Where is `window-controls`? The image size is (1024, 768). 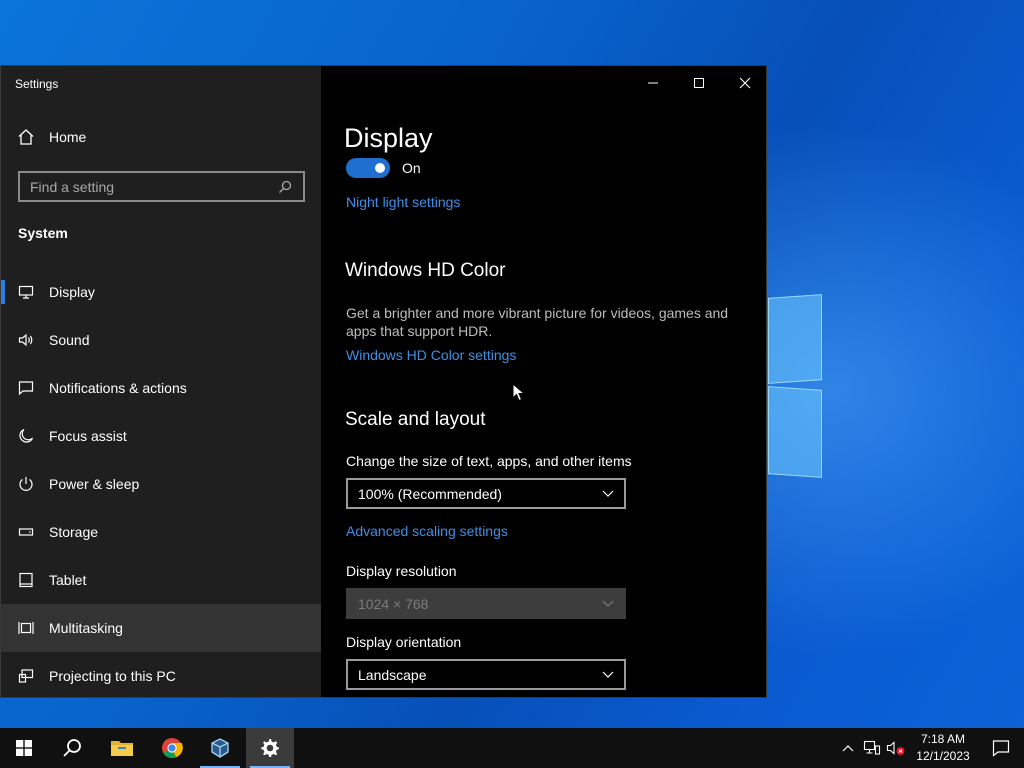
window-controls is located at coordinates (698, 83).